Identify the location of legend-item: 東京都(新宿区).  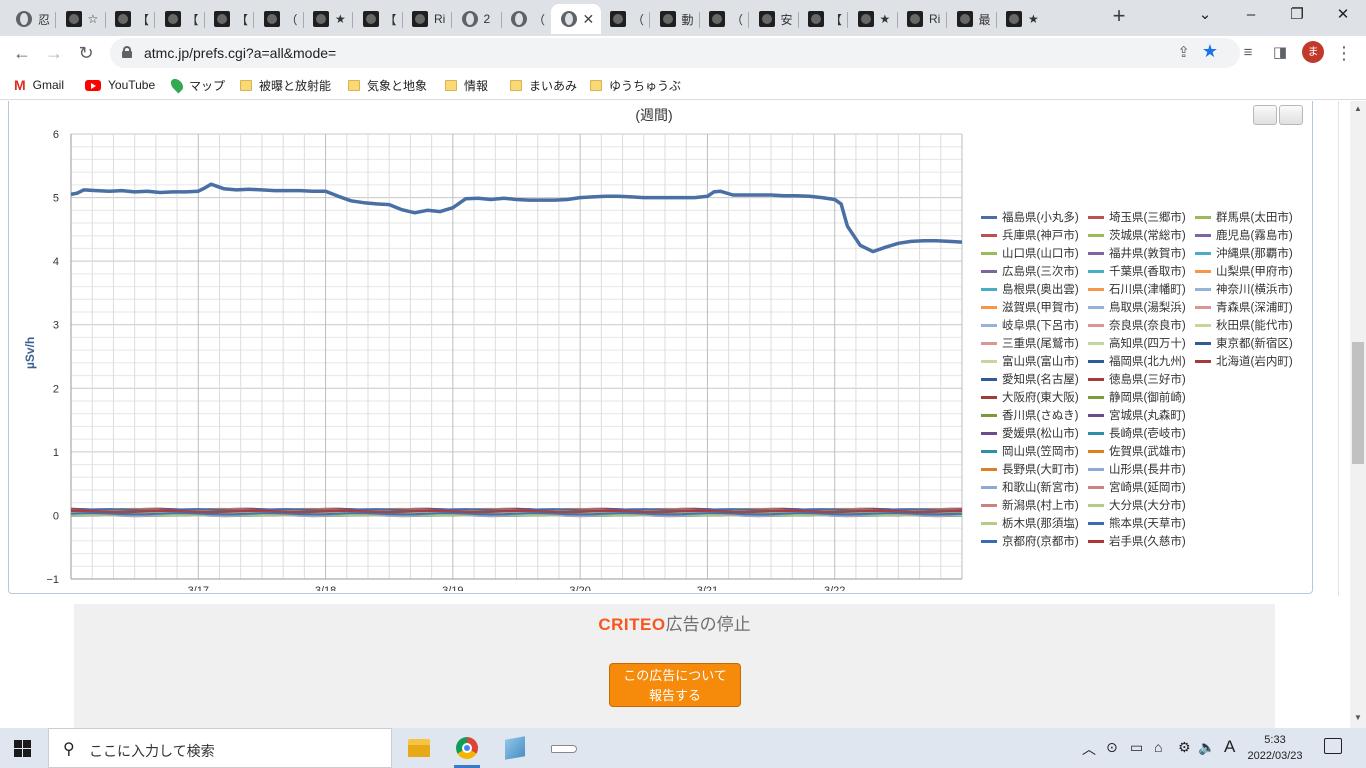
(1244, 343).